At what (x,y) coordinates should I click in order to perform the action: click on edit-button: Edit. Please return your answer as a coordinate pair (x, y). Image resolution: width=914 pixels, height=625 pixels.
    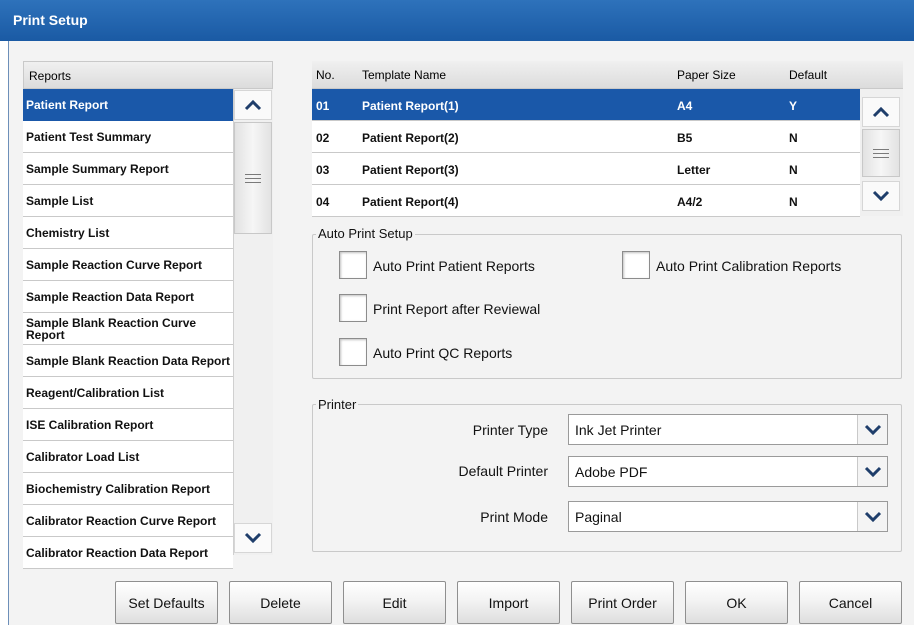
    Looking at the image, I should click on (394, 602).